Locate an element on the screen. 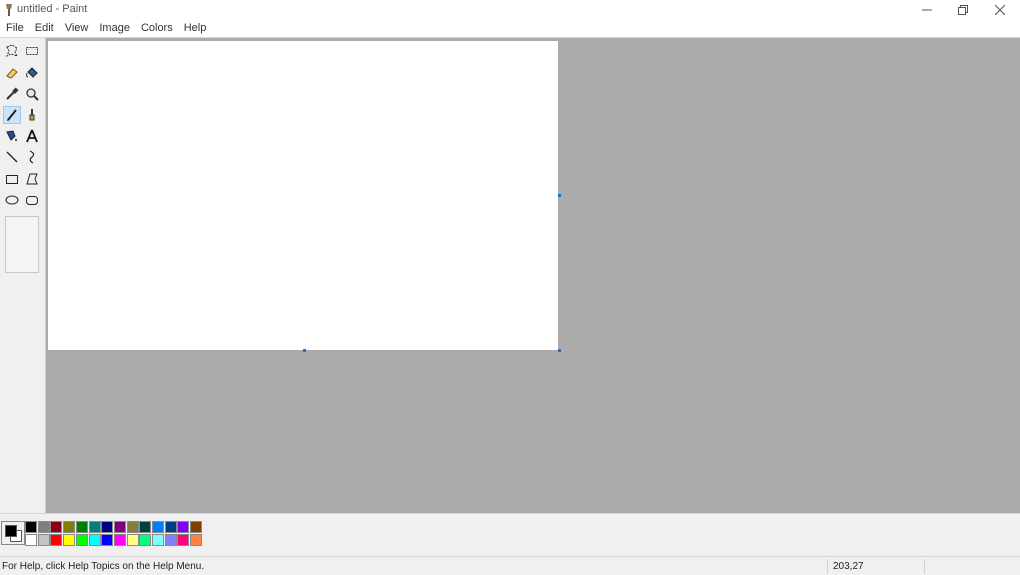  rectangle-icon is located at coordinates (12, 179).